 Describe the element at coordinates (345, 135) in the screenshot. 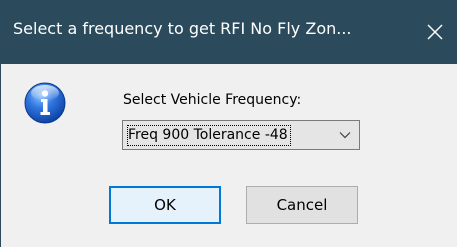

I see `chevron-down-icon` at that location.